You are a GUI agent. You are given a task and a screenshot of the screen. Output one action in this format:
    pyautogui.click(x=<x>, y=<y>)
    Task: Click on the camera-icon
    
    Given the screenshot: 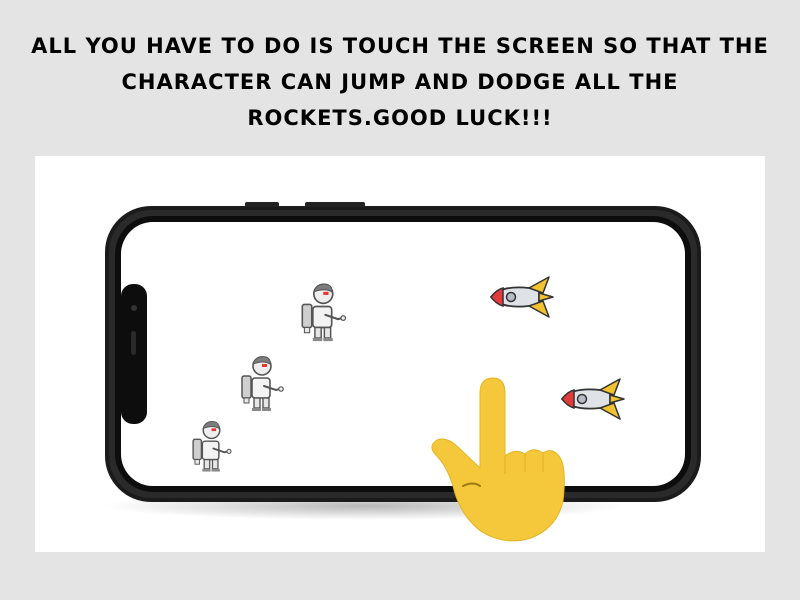 What is the action you would take?
    pyautogui.click(x=134, y=308)
    